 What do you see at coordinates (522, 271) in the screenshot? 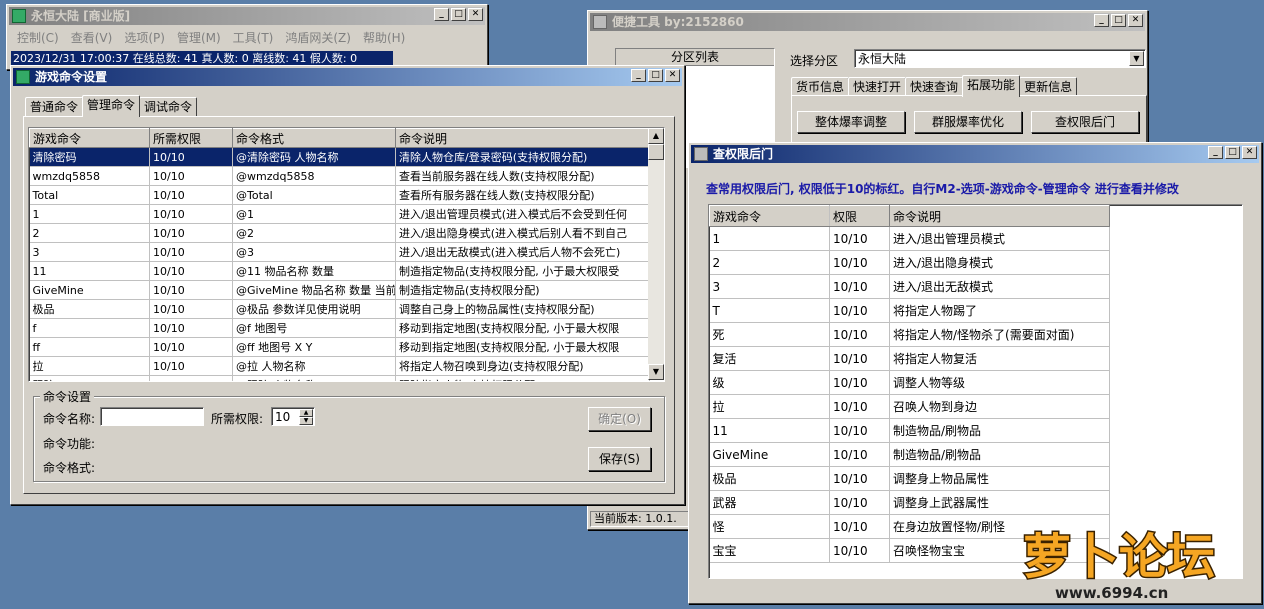
I see `table-cell: 制造指定物品(支持权限分配, 小于最大权限受` at bounding box center [522, 271].